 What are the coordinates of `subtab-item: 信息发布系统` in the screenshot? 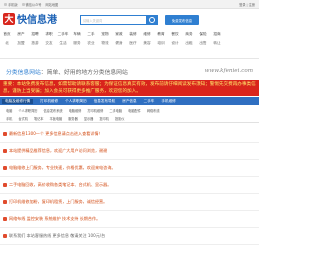 It's located at (53, 110).